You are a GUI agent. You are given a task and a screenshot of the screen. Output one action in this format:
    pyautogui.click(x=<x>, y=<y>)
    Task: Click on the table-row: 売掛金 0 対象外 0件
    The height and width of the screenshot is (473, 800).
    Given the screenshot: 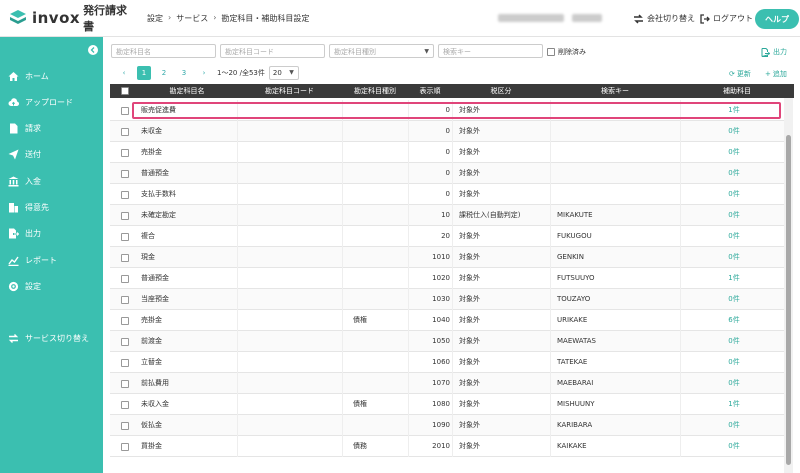 What is the action you would take?
    pyautogui.click(x=448, y=152)
    